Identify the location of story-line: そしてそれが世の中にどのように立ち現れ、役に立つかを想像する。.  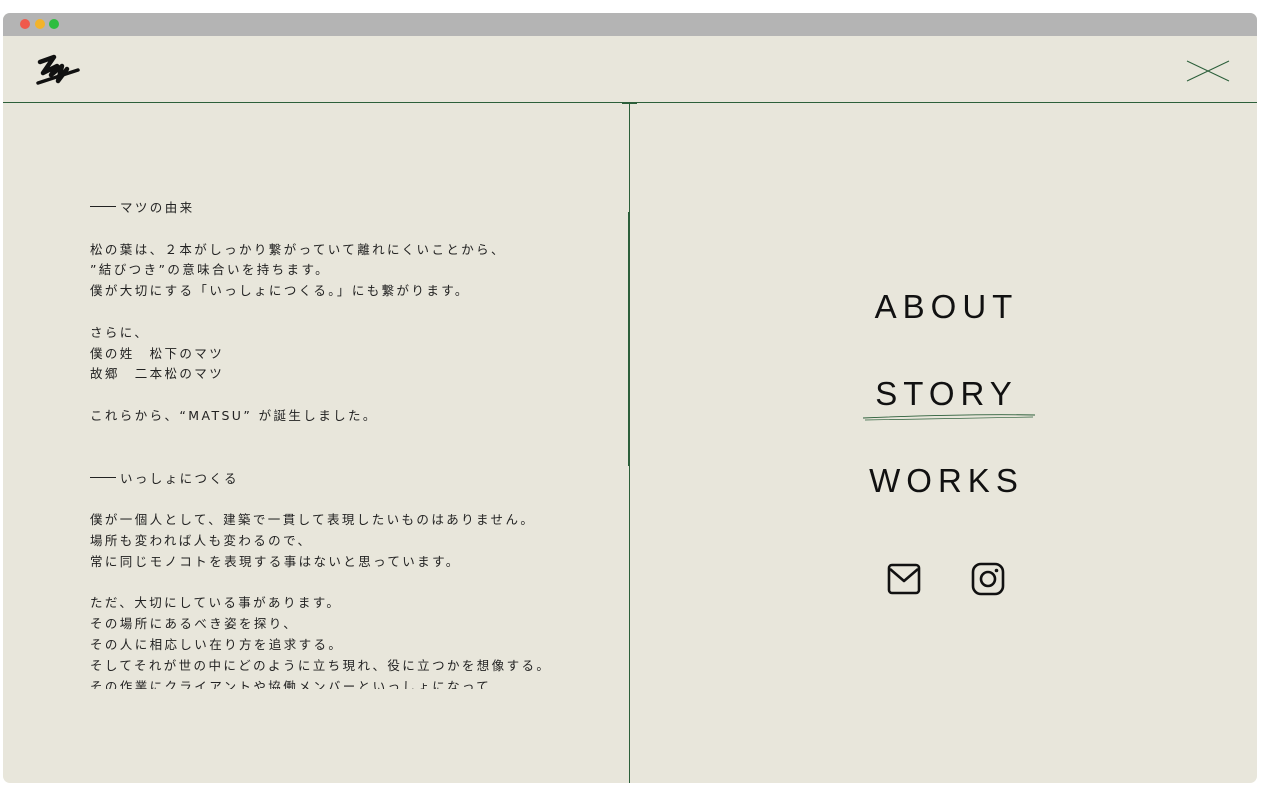
(321, 665).